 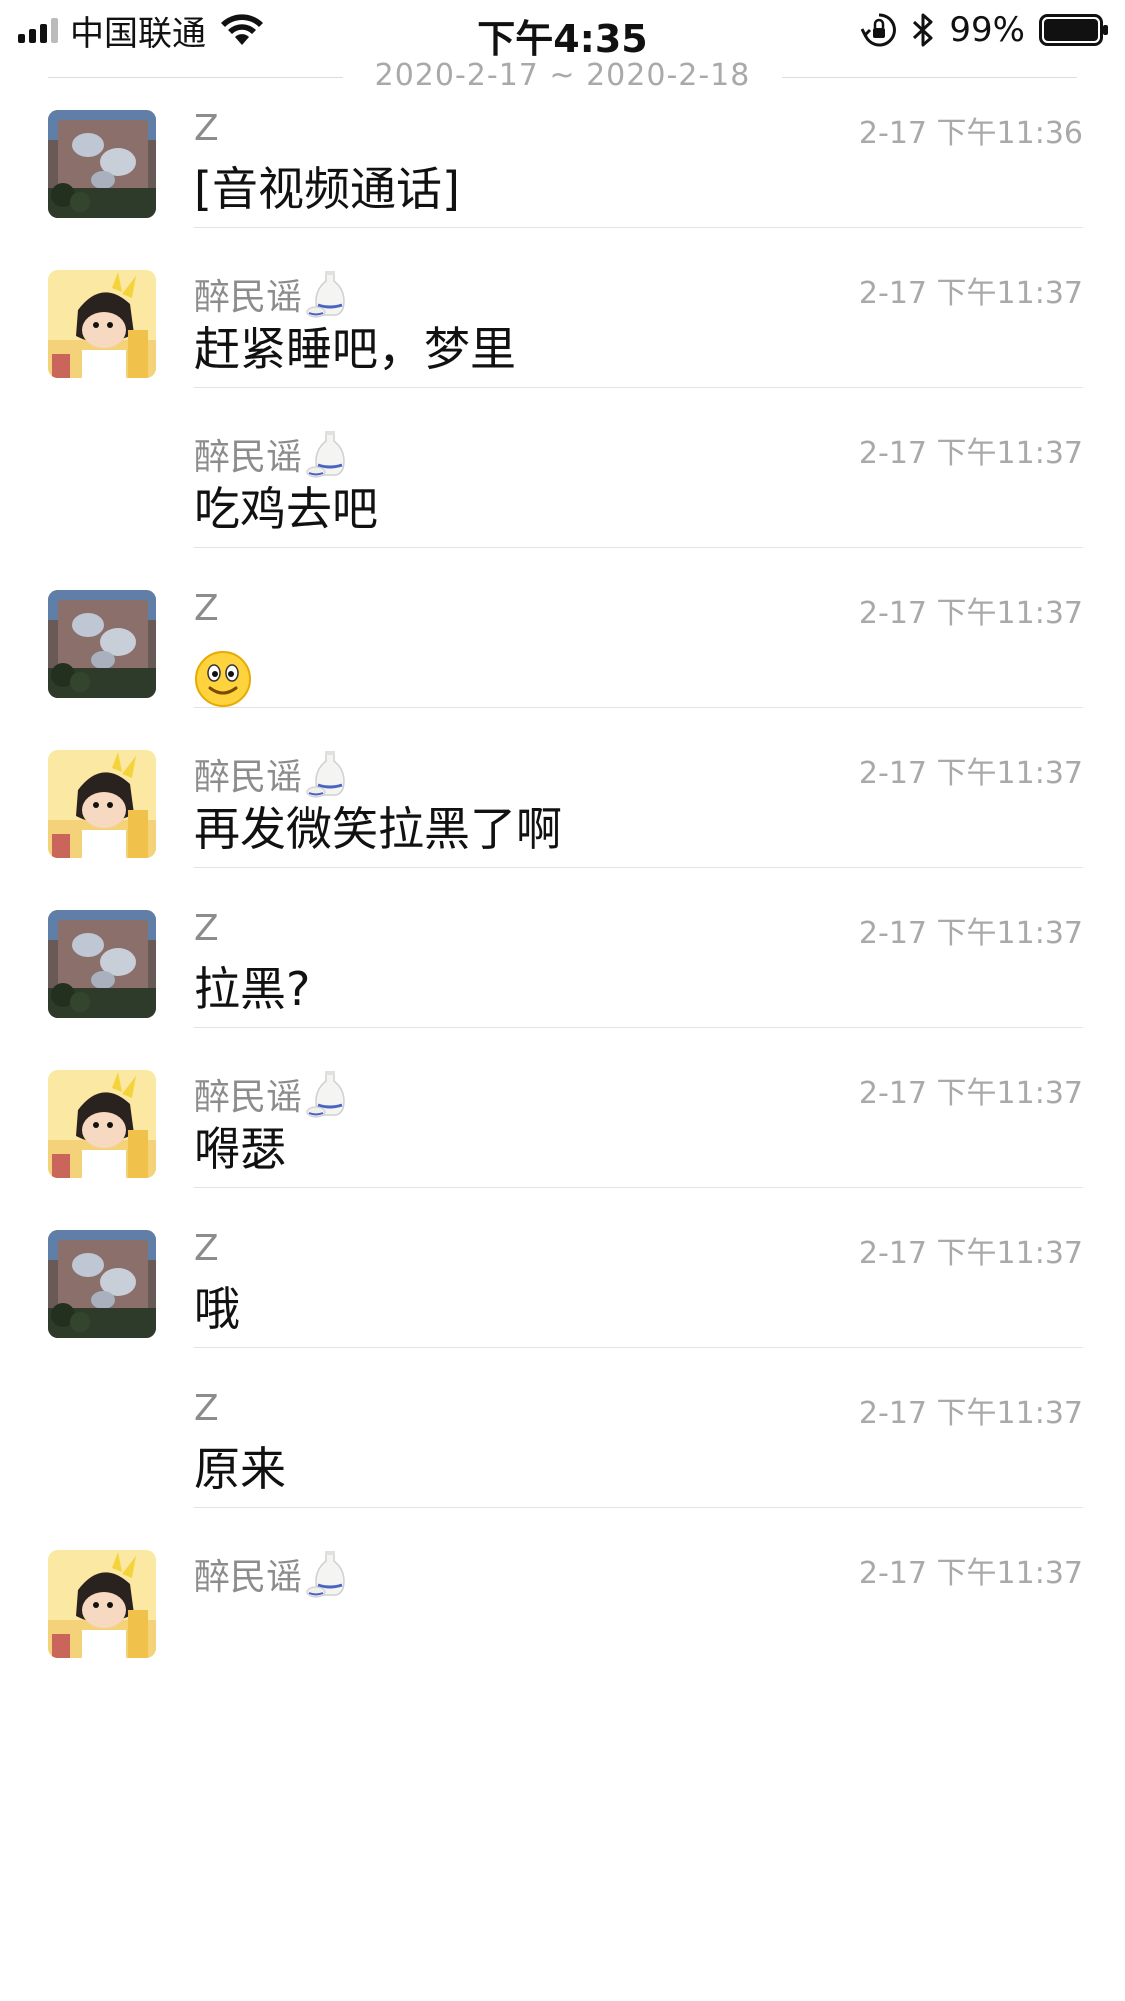 I want to click on message-row: 醉民谣 2-17 下午11:37 嘚瑟, so click(x=562, y=1108).